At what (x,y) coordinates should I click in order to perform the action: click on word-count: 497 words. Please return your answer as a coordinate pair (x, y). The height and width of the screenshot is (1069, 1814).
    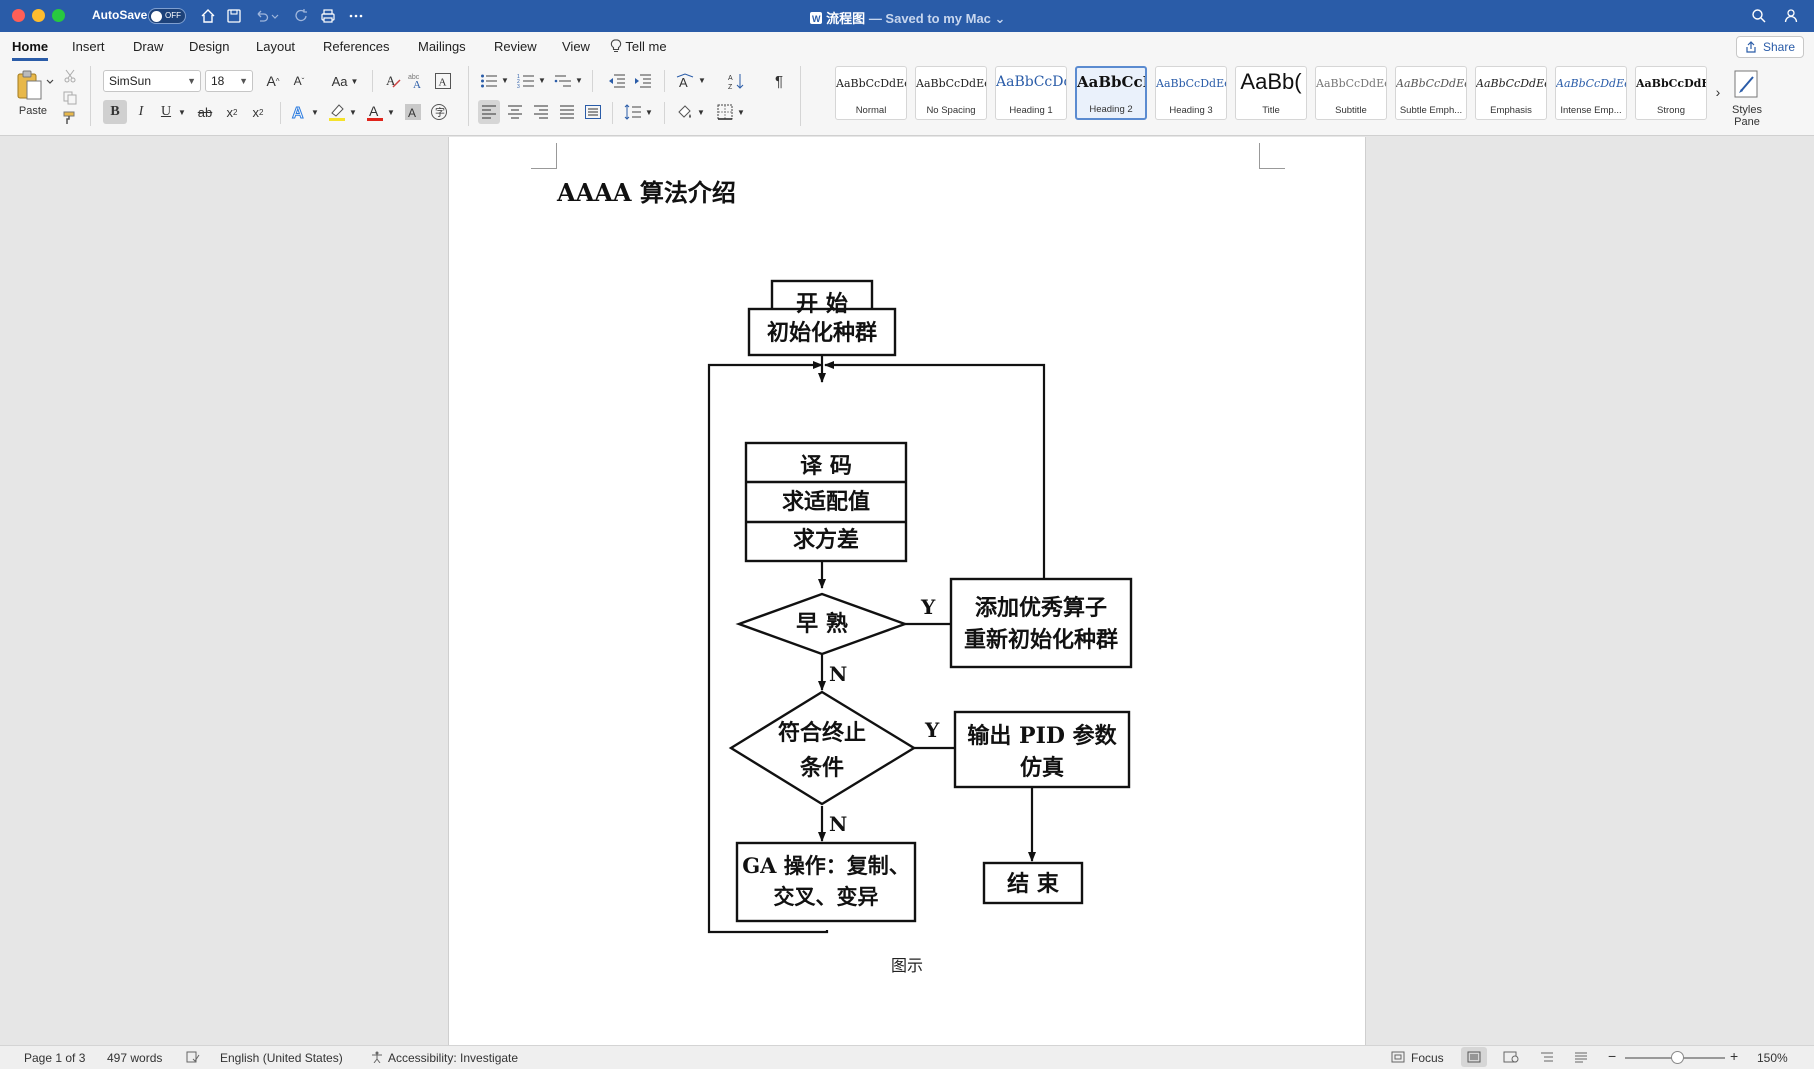
    Looking at the image, I should click on (134, 1058).